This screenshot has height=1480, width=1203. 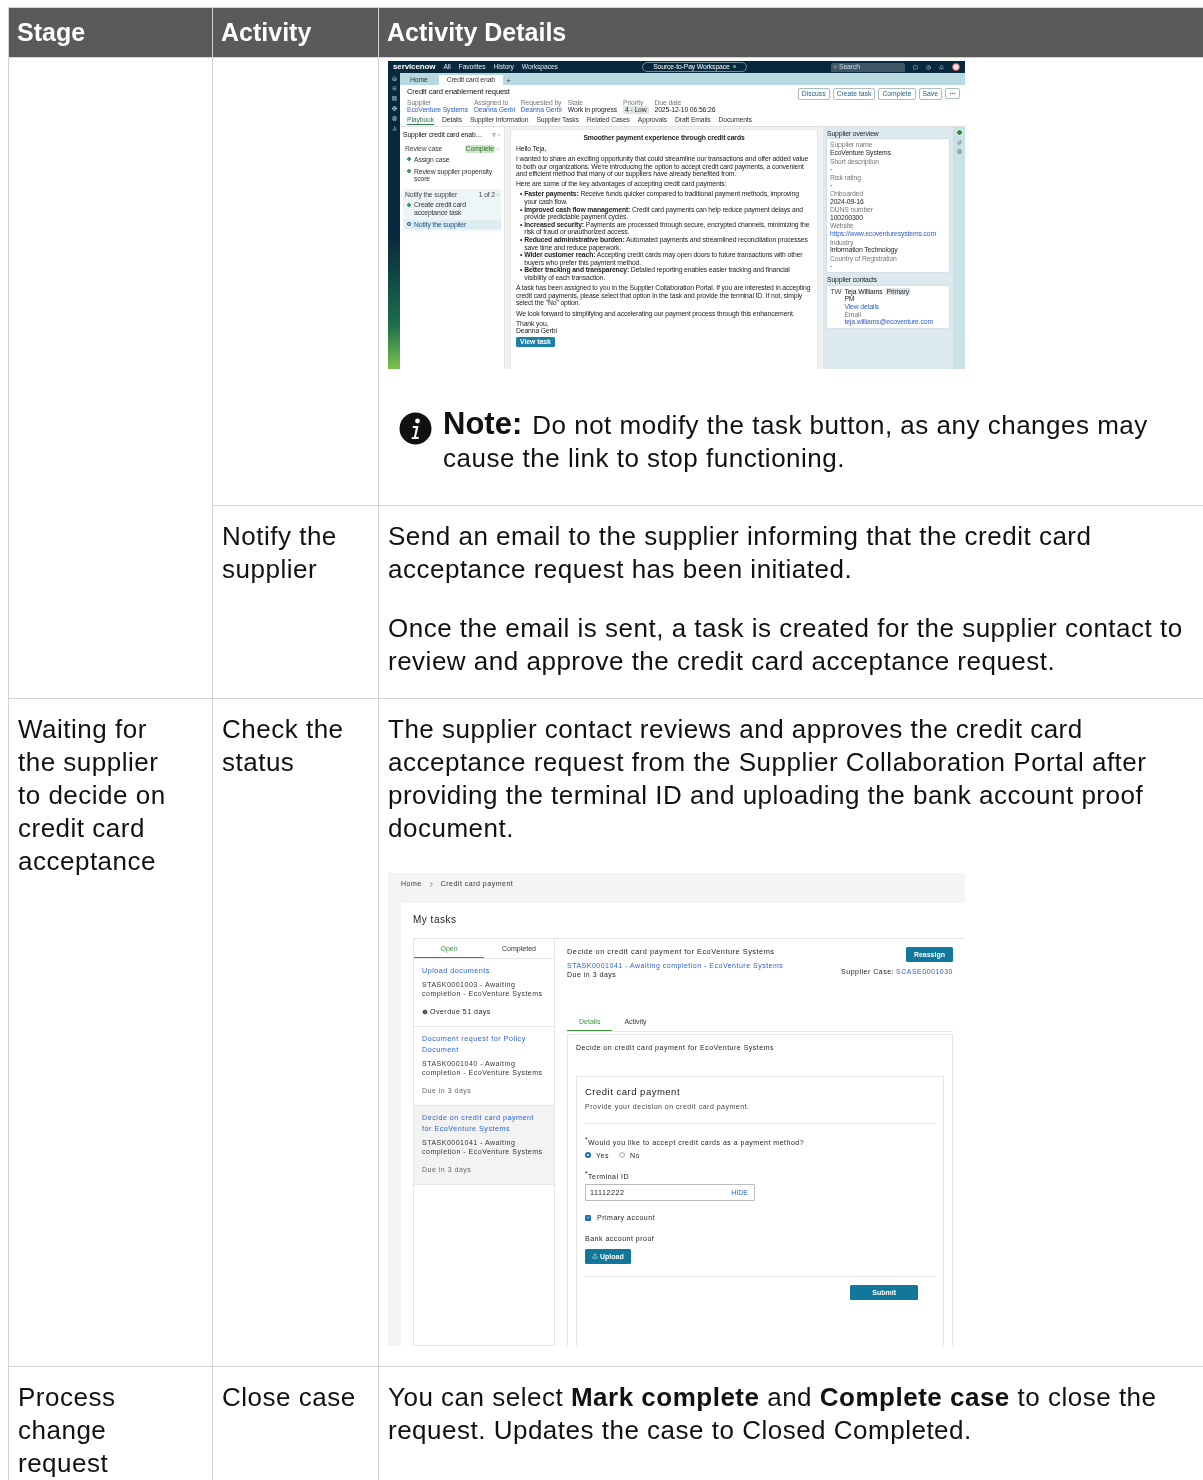 I want to click on note-text: Note: Do not modify the task button, as any changes may cause the link to stop functioning., so click(x=796, y=441).